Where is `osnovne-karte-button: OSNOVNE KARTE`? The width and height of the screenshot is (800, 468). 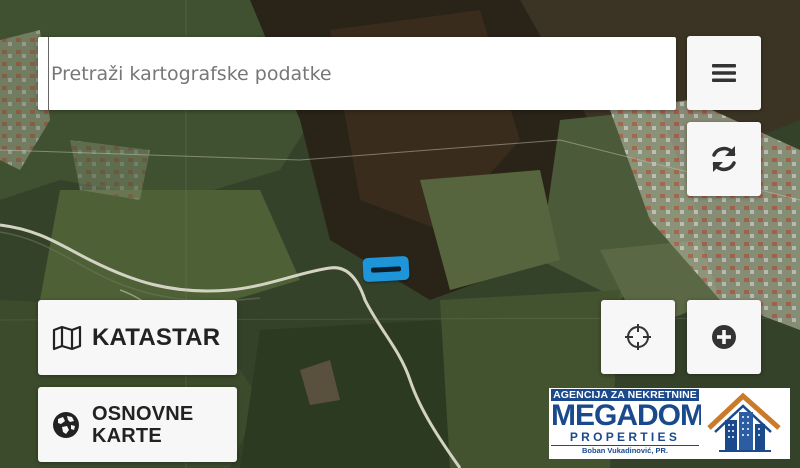 osnovne-karte-button: OSNOVNE KARTE is located at coordinates (137, 424).